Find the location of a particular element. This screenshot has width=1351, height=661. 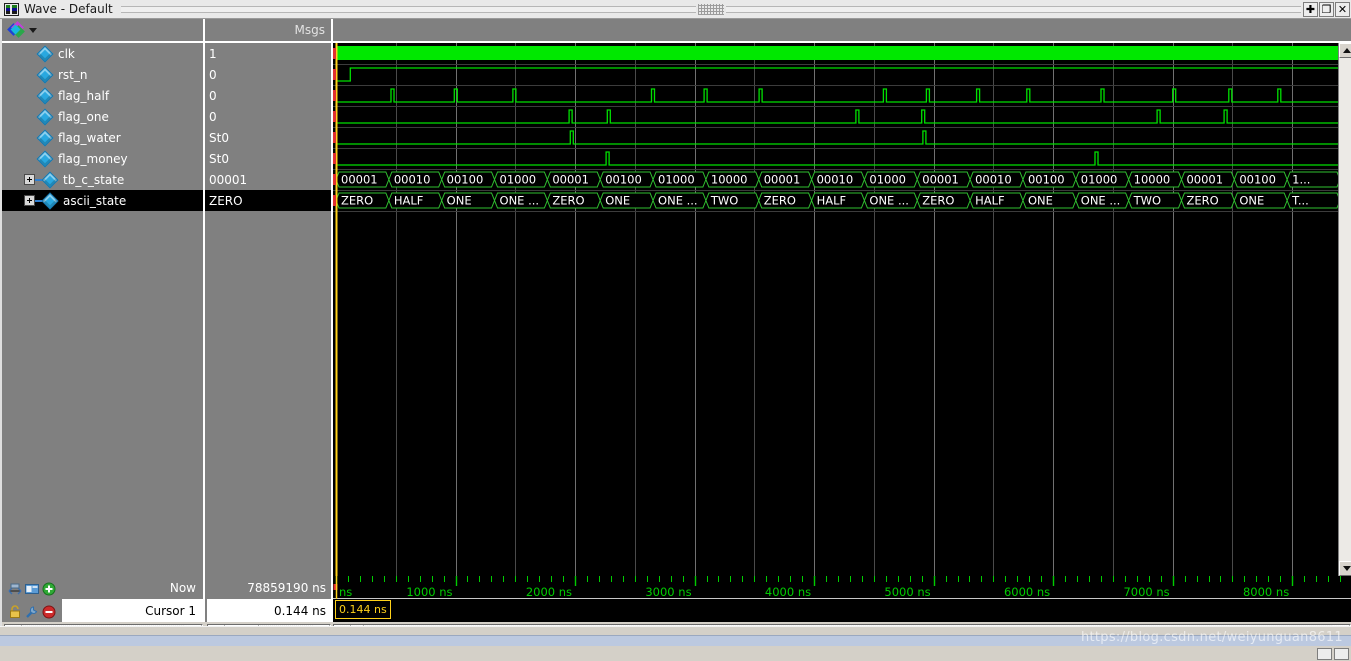

scroll-up-button is located at coordinates (1345, 50).